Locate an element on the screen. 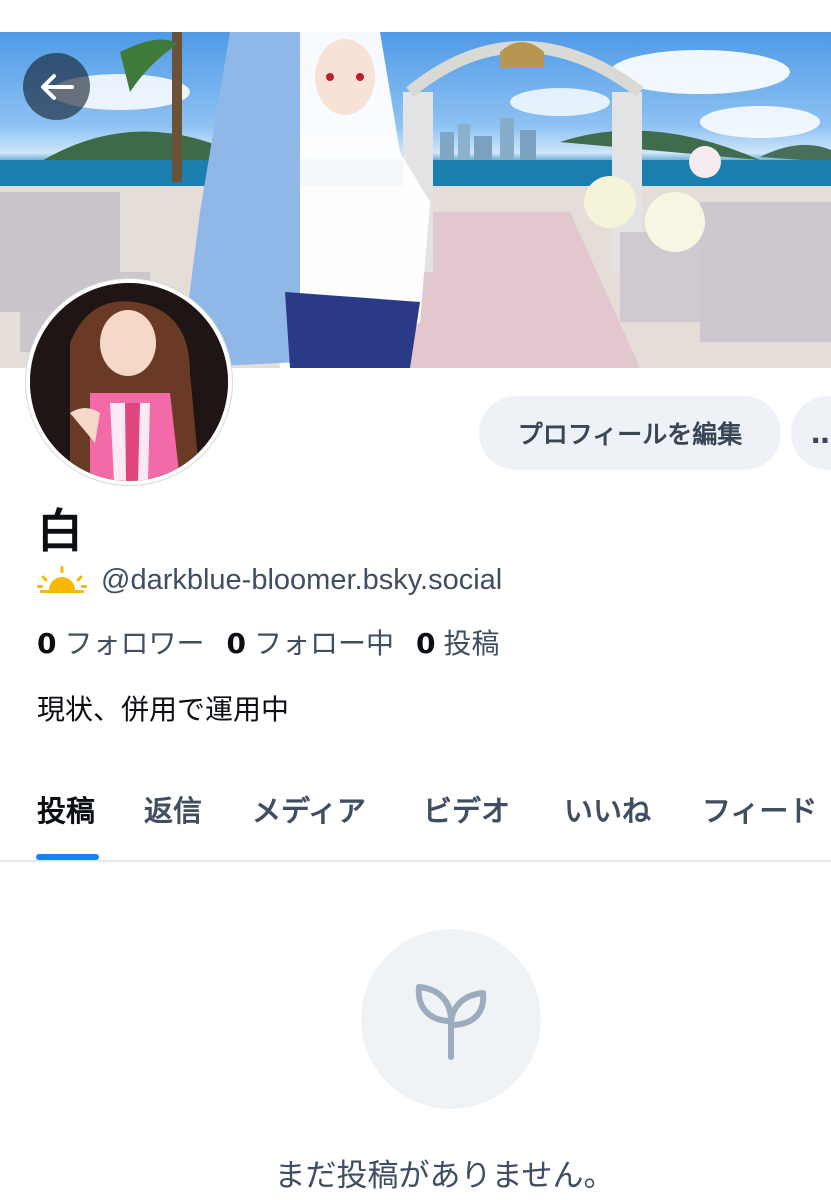 This screenshot has width=831, height=1200. arrow-left-icon is located at coordinates (57, 86).